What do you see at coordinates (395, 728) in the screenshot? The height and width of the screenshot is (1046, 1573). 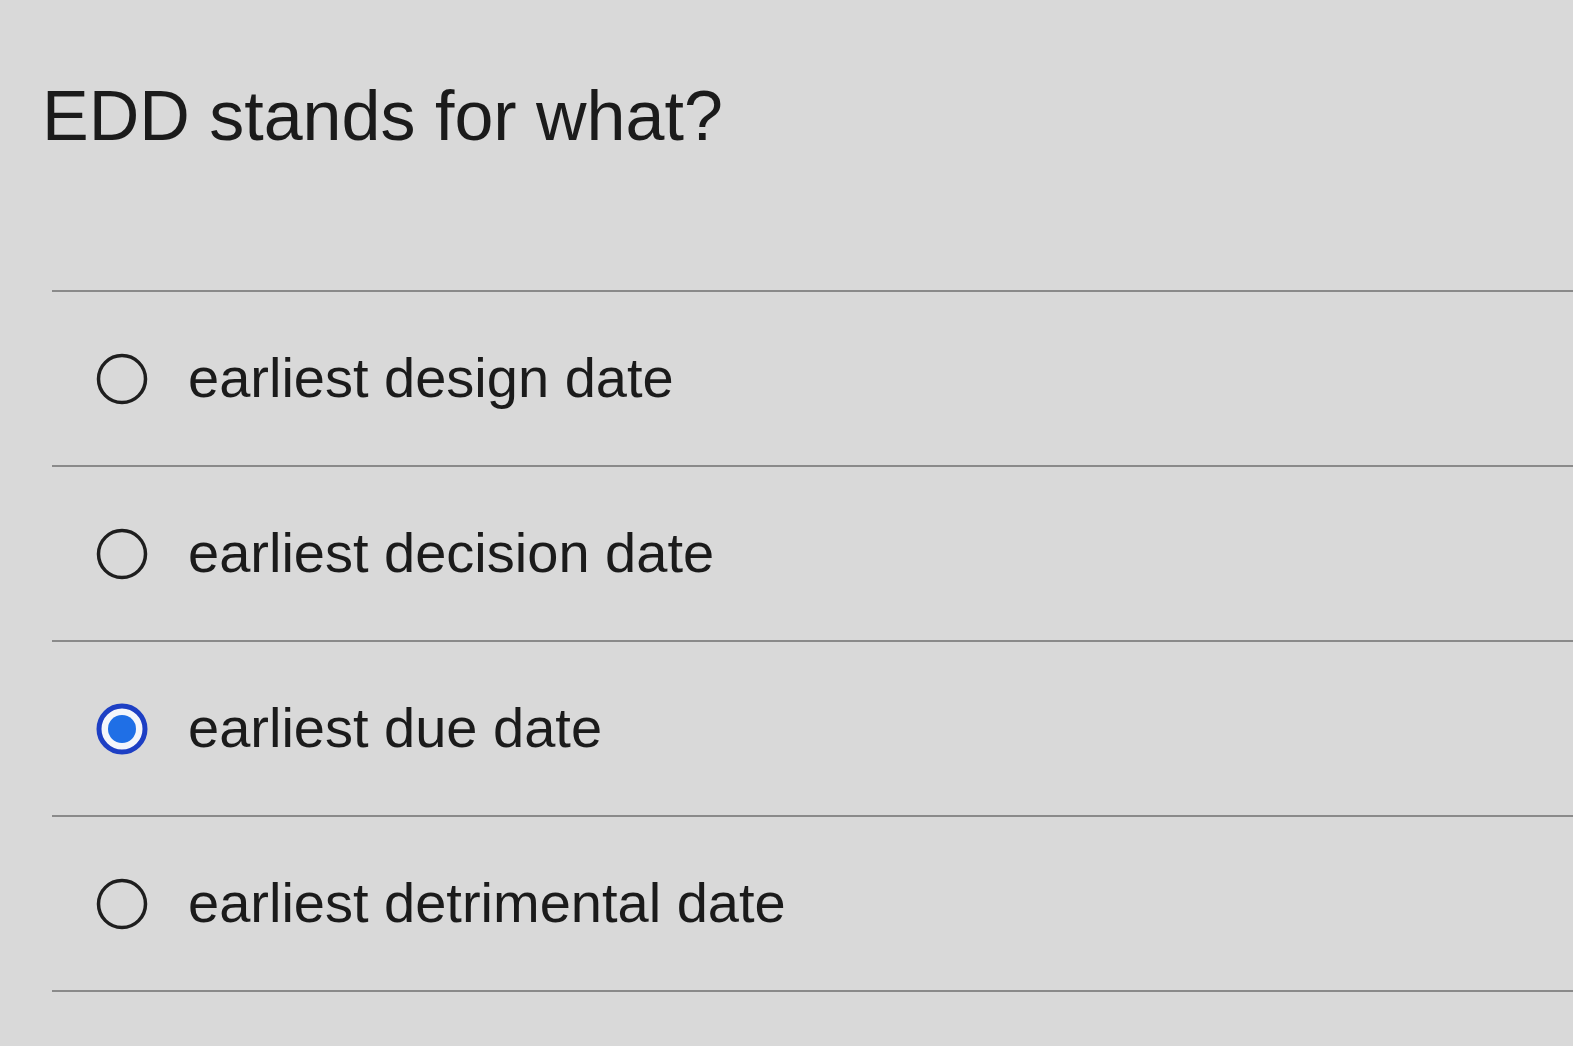 I see `option-label: earliest due date` at bounding box center [395, 728].